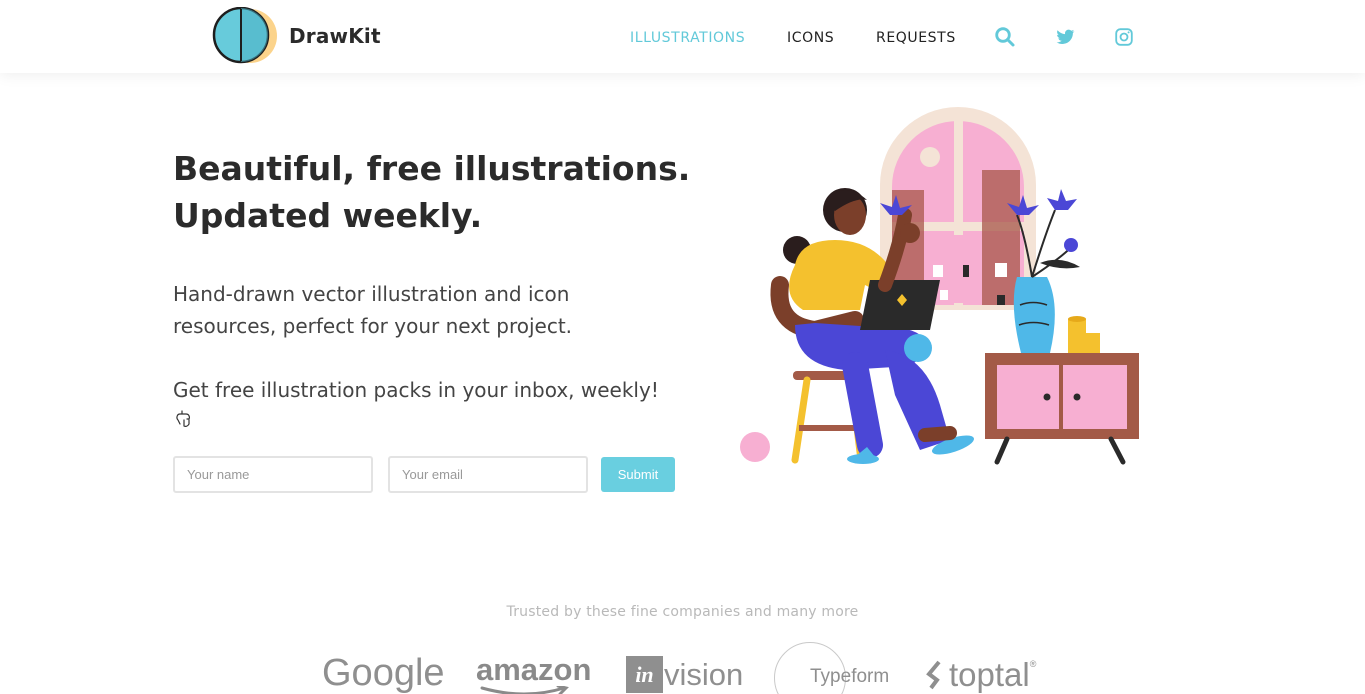 This screenshot has width=1365, height=694. I want to click on toptal-logo: toptal ®, so click(980, 675).